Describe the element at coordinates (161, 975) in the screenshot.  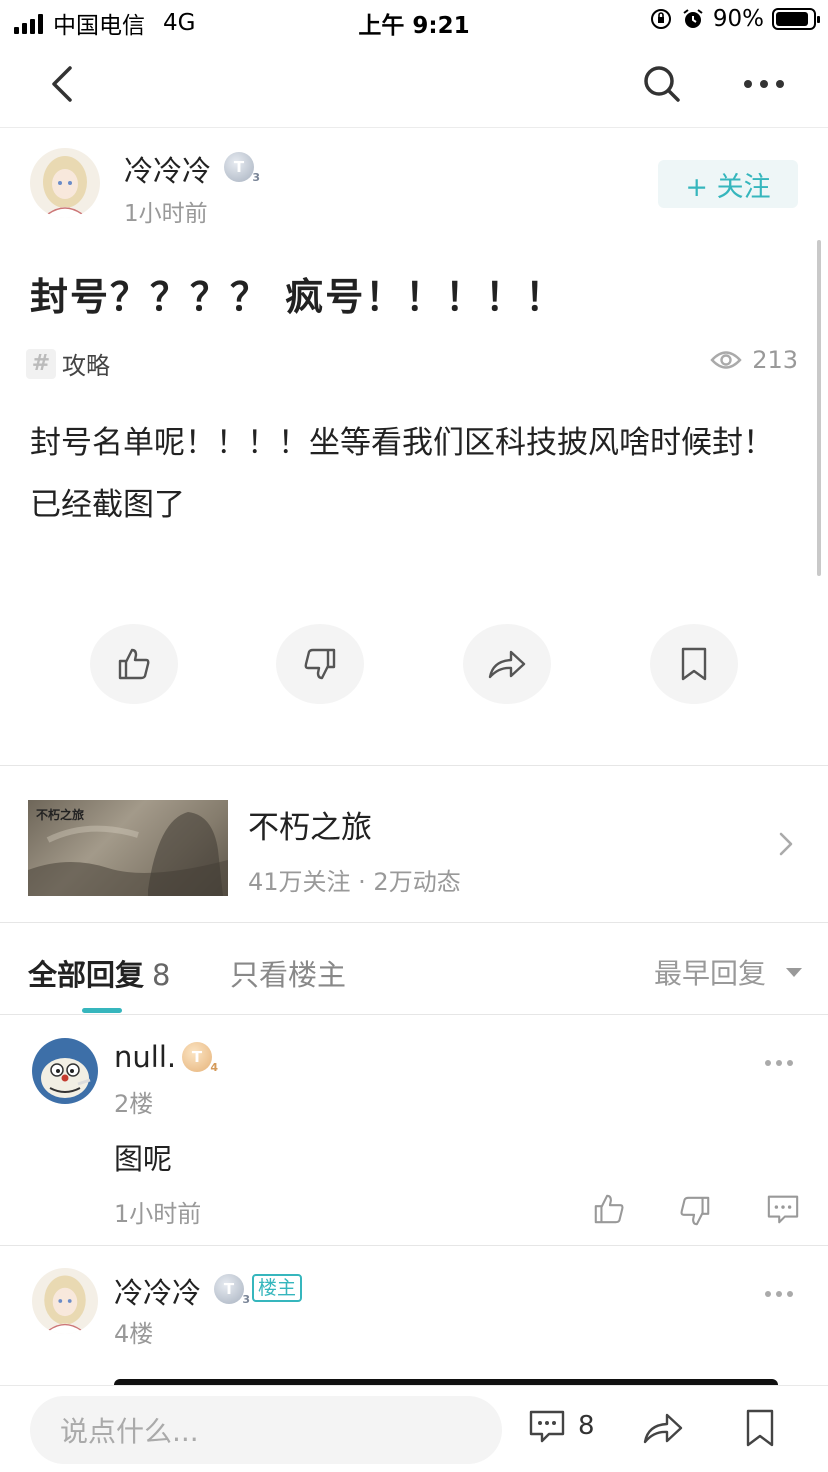
I see `reply-count: 8` at that location.